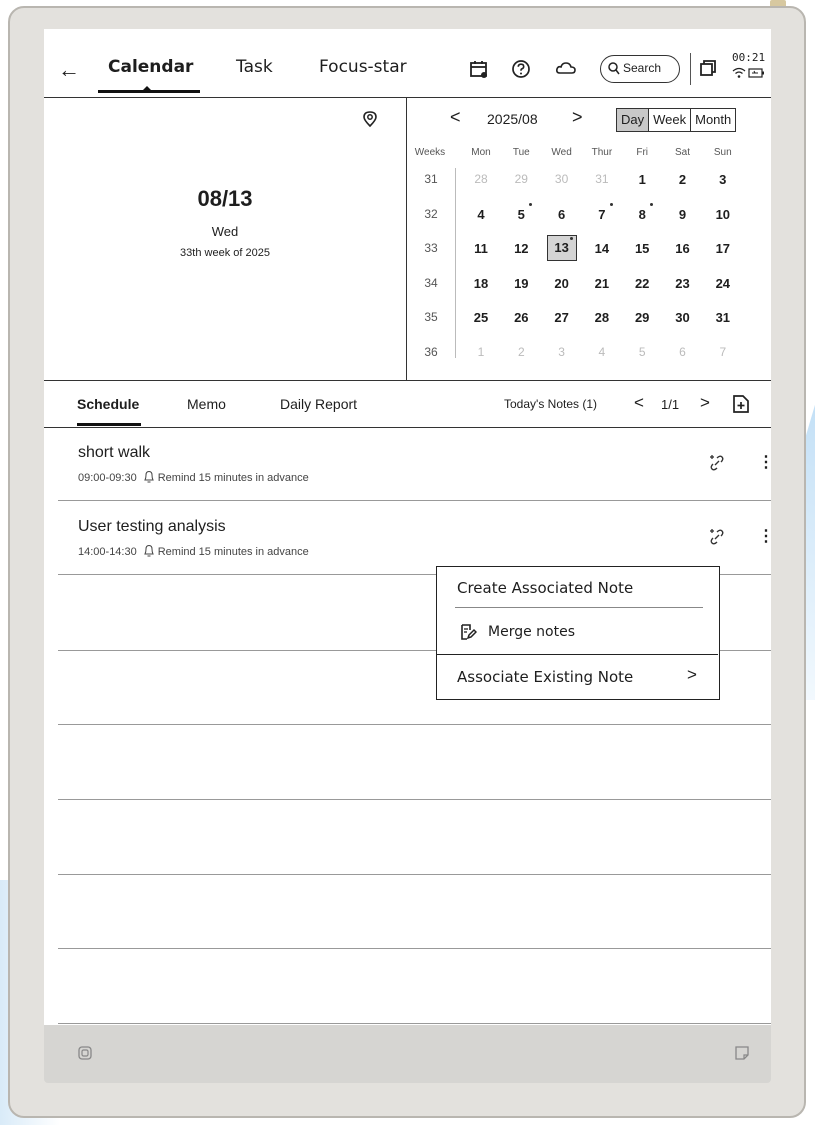 This screenshot has width=815, height=1125. Describe the element at coordinates (723, 214) in the screenshot. I see `calendar-day: 10` at that location.